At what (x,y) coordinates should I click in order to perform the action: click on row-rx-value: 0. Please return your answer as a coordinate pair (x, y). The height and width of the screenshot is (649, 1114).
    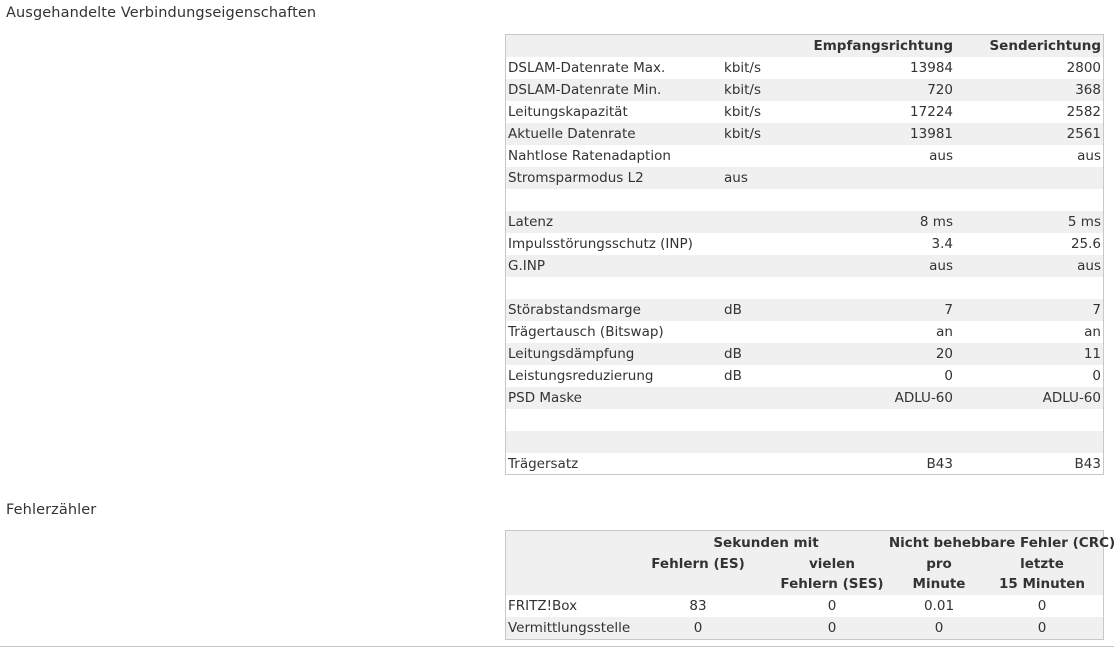
    Looking at the image, I should click on (948, 376).